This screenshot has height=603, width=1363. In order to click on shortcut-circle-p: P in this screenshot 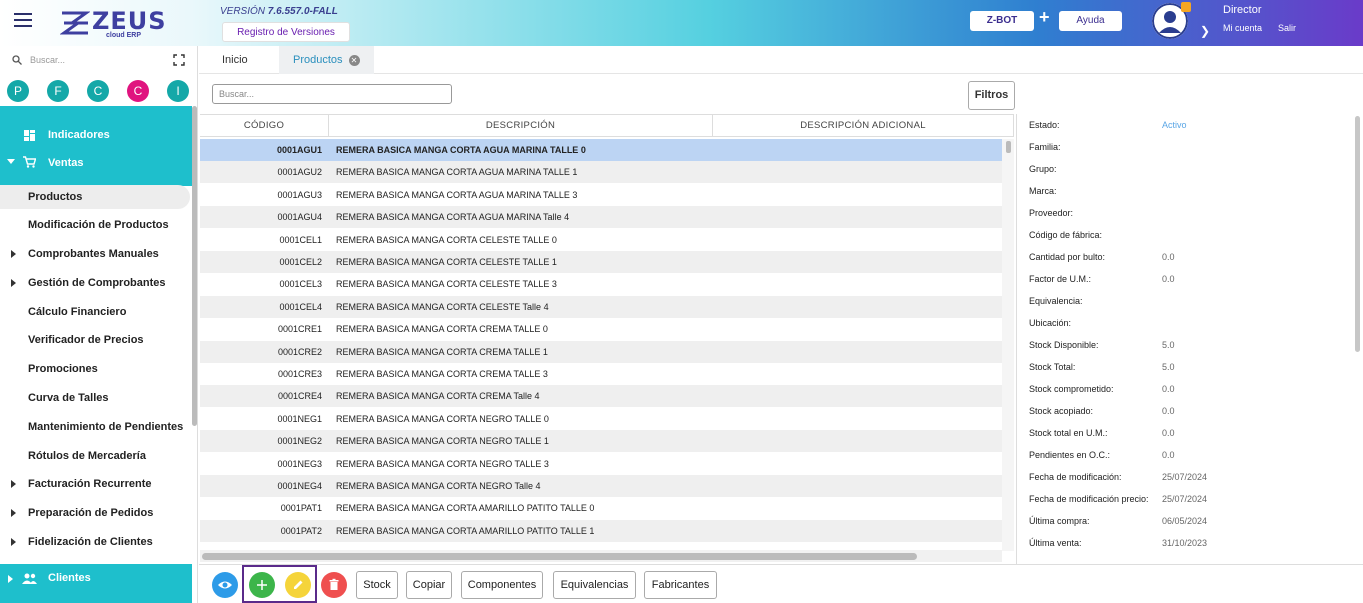, I will do `click(18, 91)`.